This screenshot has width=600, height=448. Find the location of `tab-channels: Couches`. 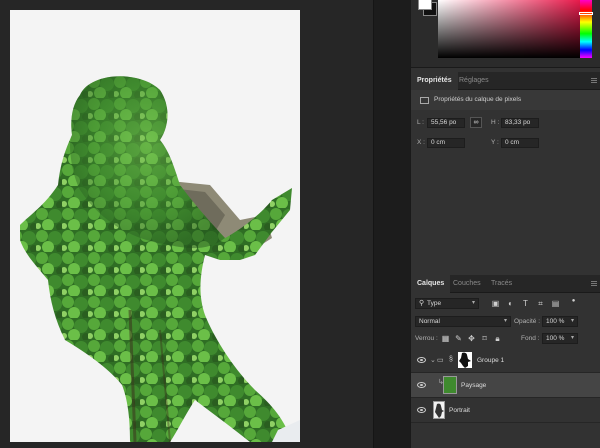

tab-channels: Couches is located at coordinates (467, 284).